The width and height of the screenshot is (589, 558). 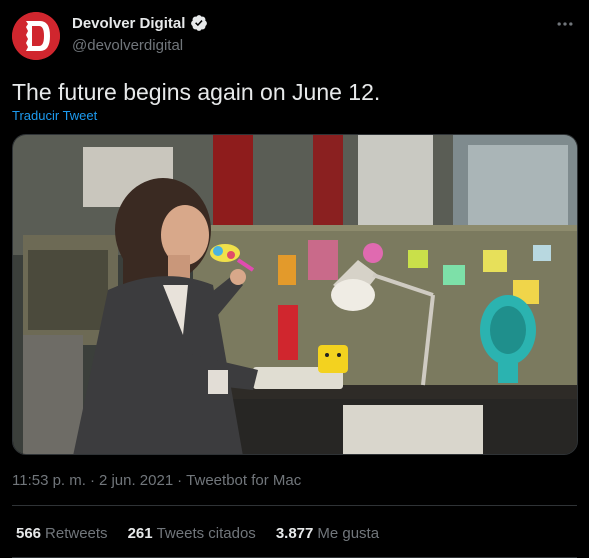 What do you see at coordinates (49, 480) in the screenshot?
I see `tweet-time: 11:53 p. m.` at bounding box center [49, 480].